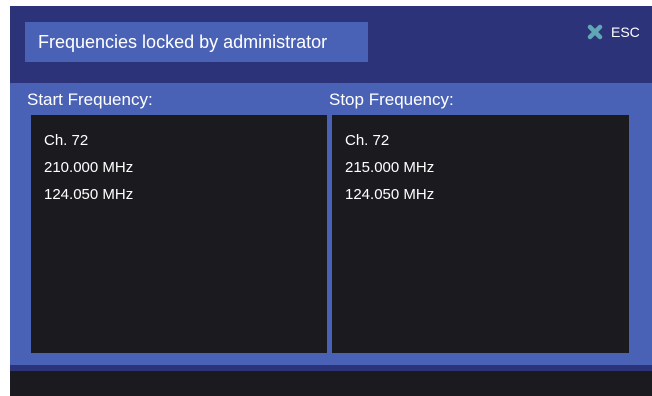 This screenshot has width=652, height=396. I want to click on page-title: Frequencies locked by administrator, so click(183, 42).